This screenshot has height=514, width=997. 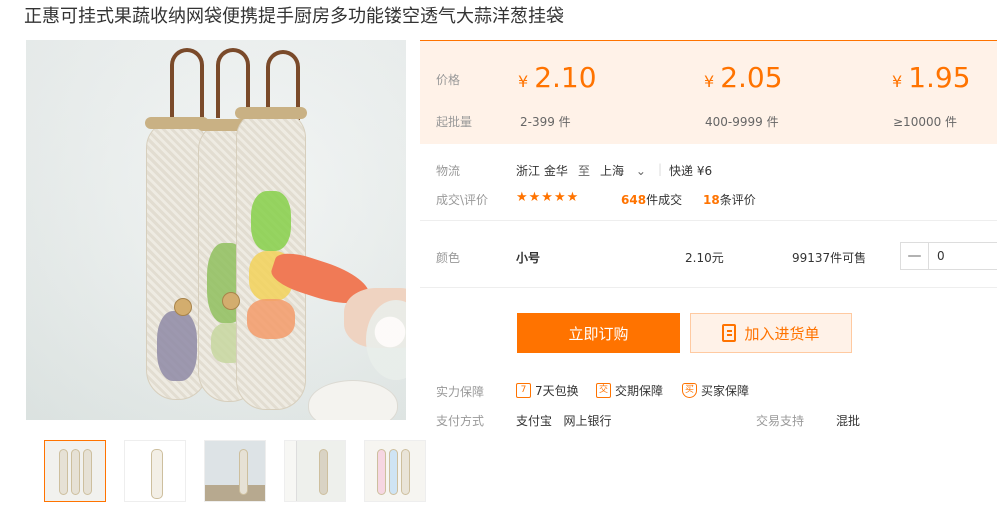 What do you see at coordinates (603, 390) in the screenshot?
I see `delivery-guarantee-icon: 交` at bounding box center [603, 390].